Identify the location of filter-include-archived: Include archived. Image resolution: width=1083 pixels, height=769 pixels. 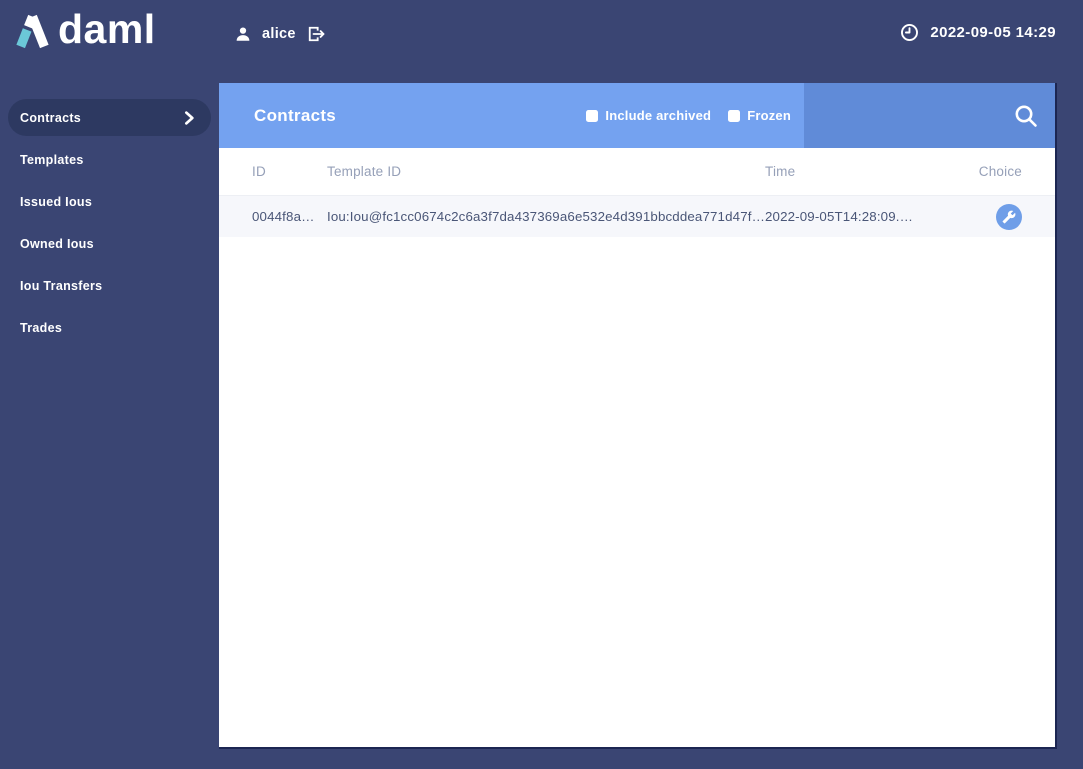
(648, 115).